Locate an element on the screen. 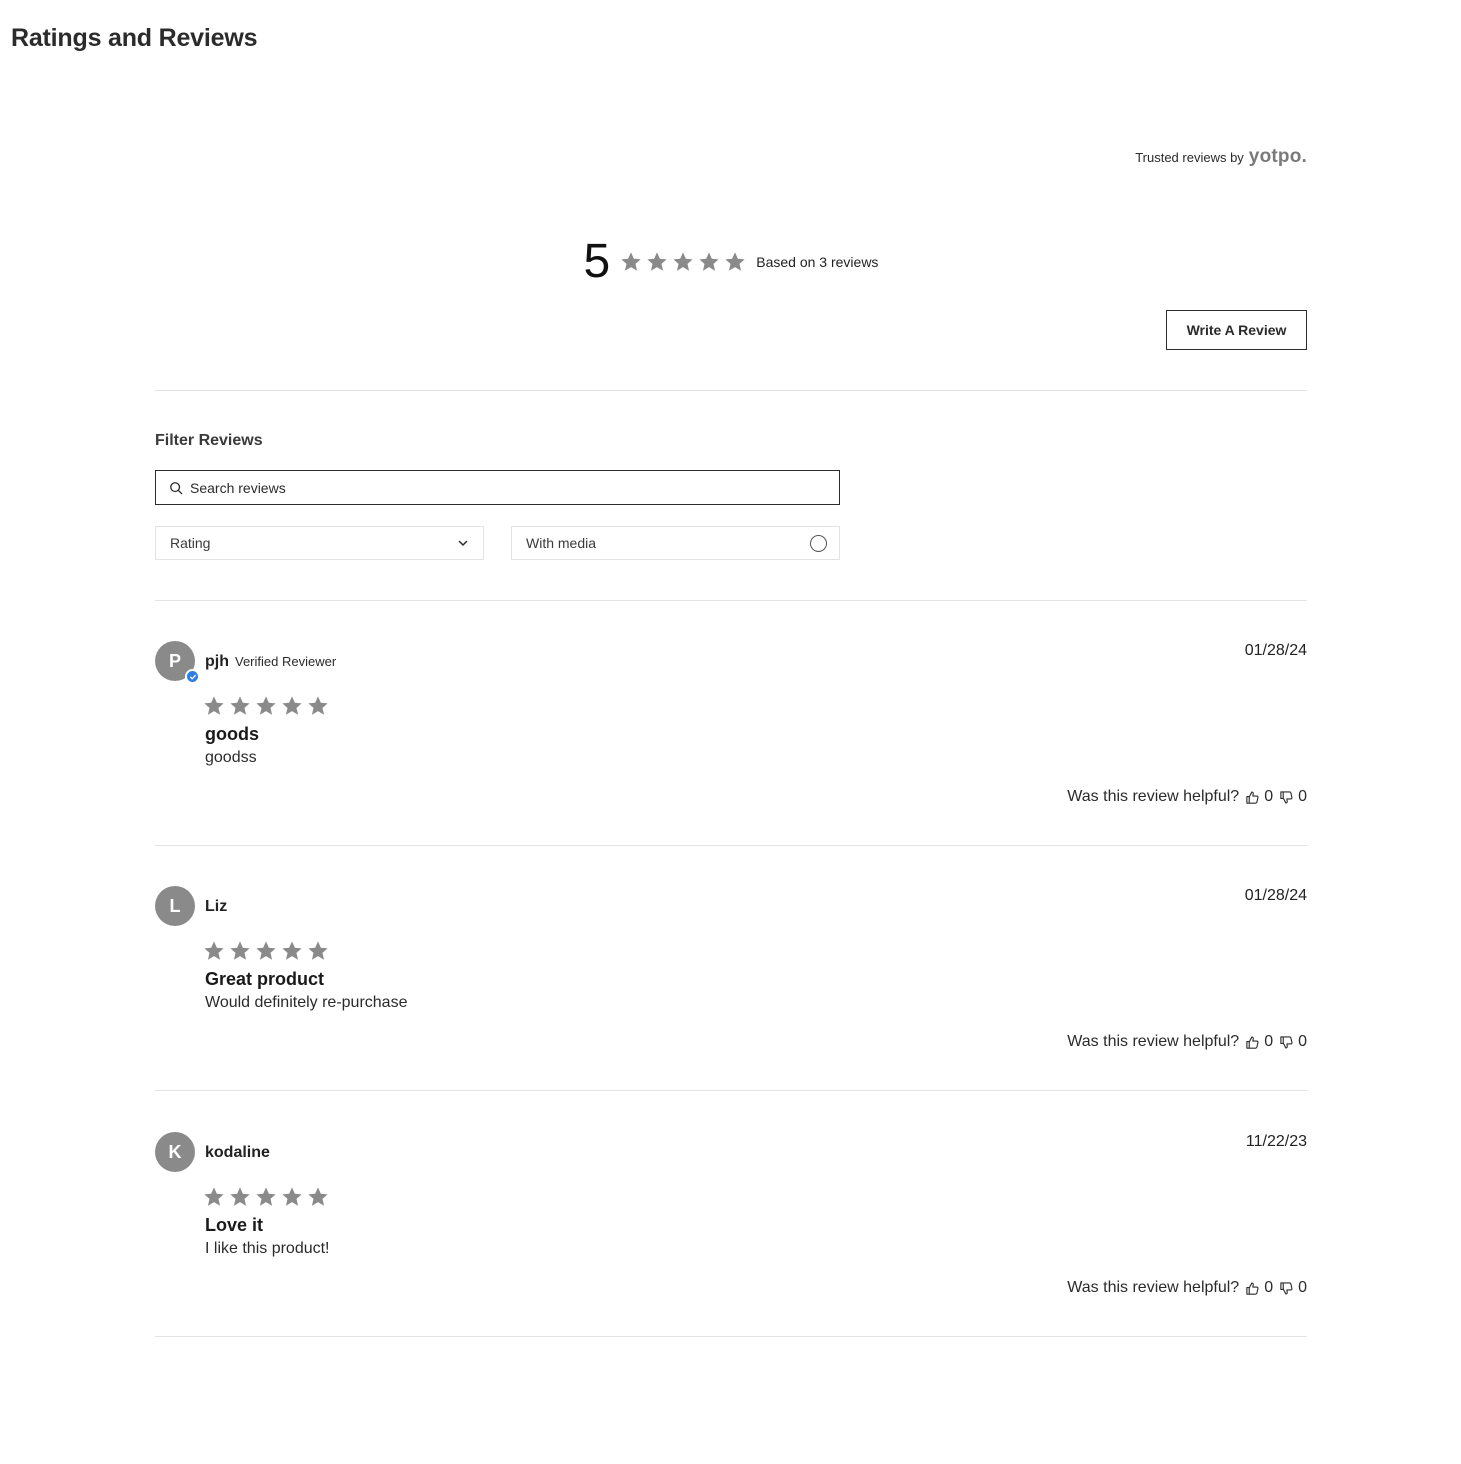  search-icon is located at coordinates (176, 487).